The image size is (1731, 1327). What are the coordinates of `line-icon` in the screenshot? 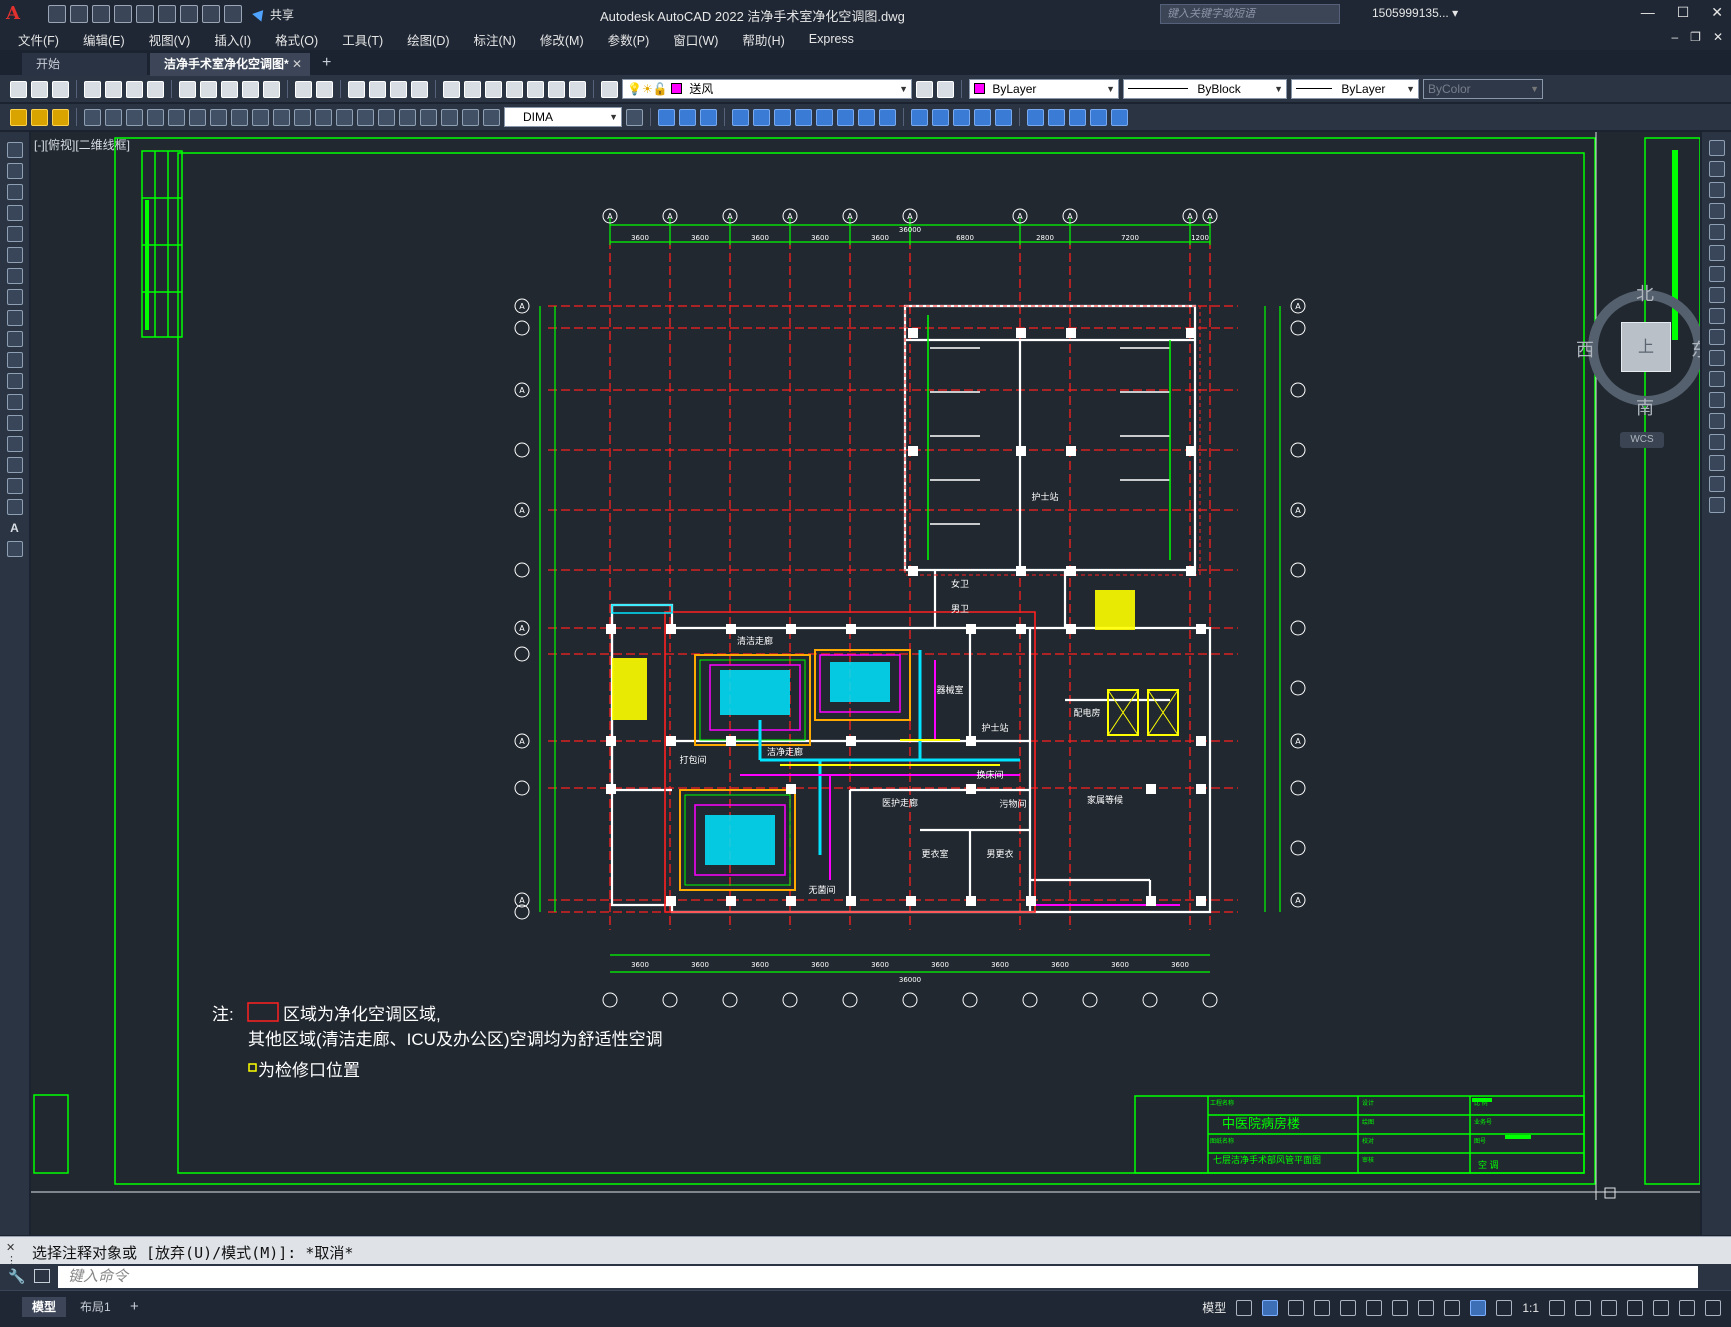 It's located at (14, 150).